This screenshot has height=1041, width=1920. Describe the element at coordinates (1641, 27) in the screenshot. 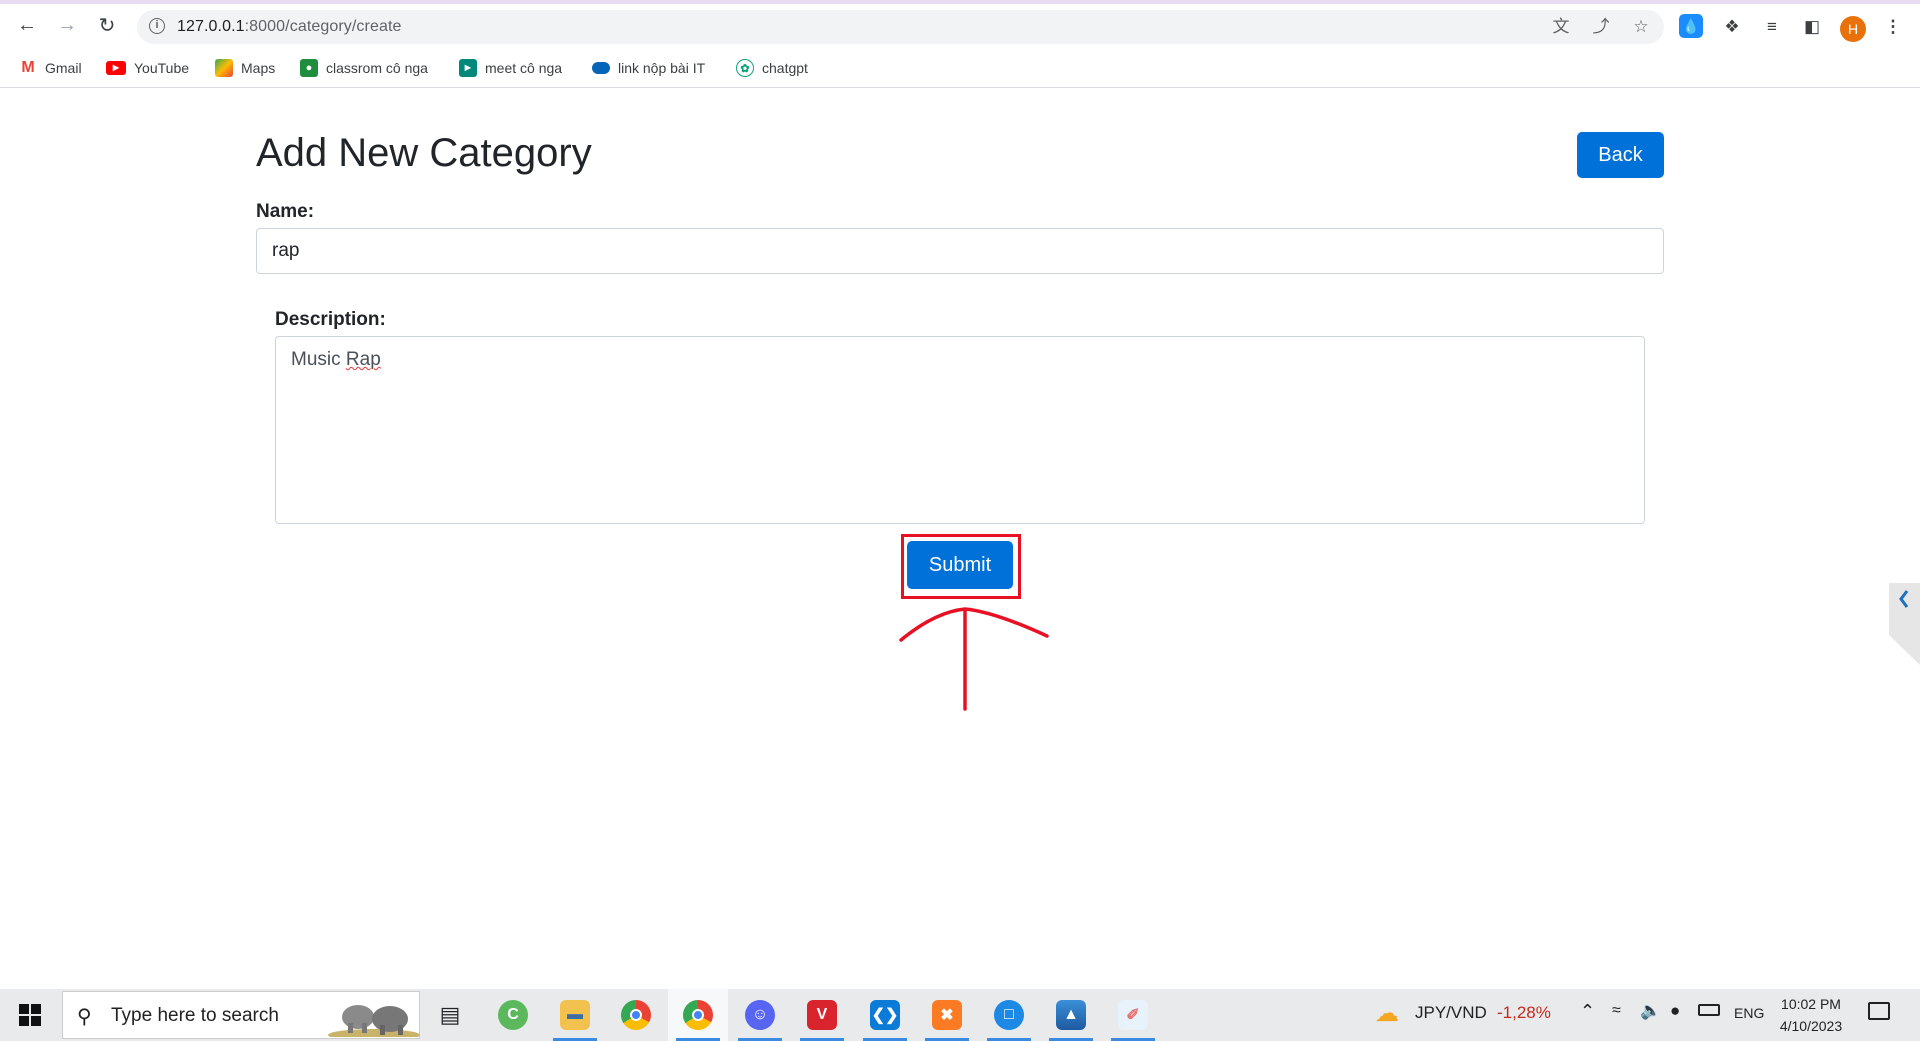

I see `bookmark-star-icon: ☆` at that location.